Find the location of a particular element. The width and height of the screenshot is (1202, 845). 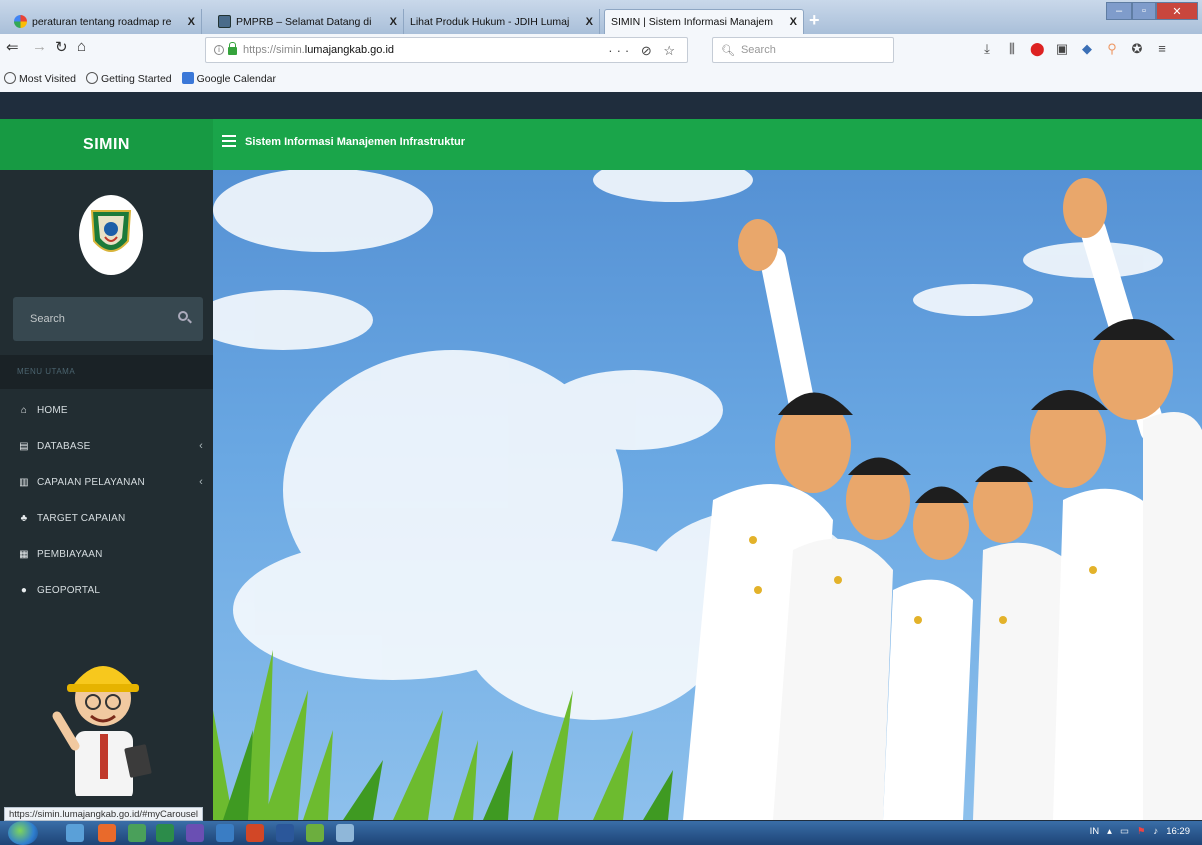

bookmark-most-visited: Most Visited is located at coordinates (40, 78).